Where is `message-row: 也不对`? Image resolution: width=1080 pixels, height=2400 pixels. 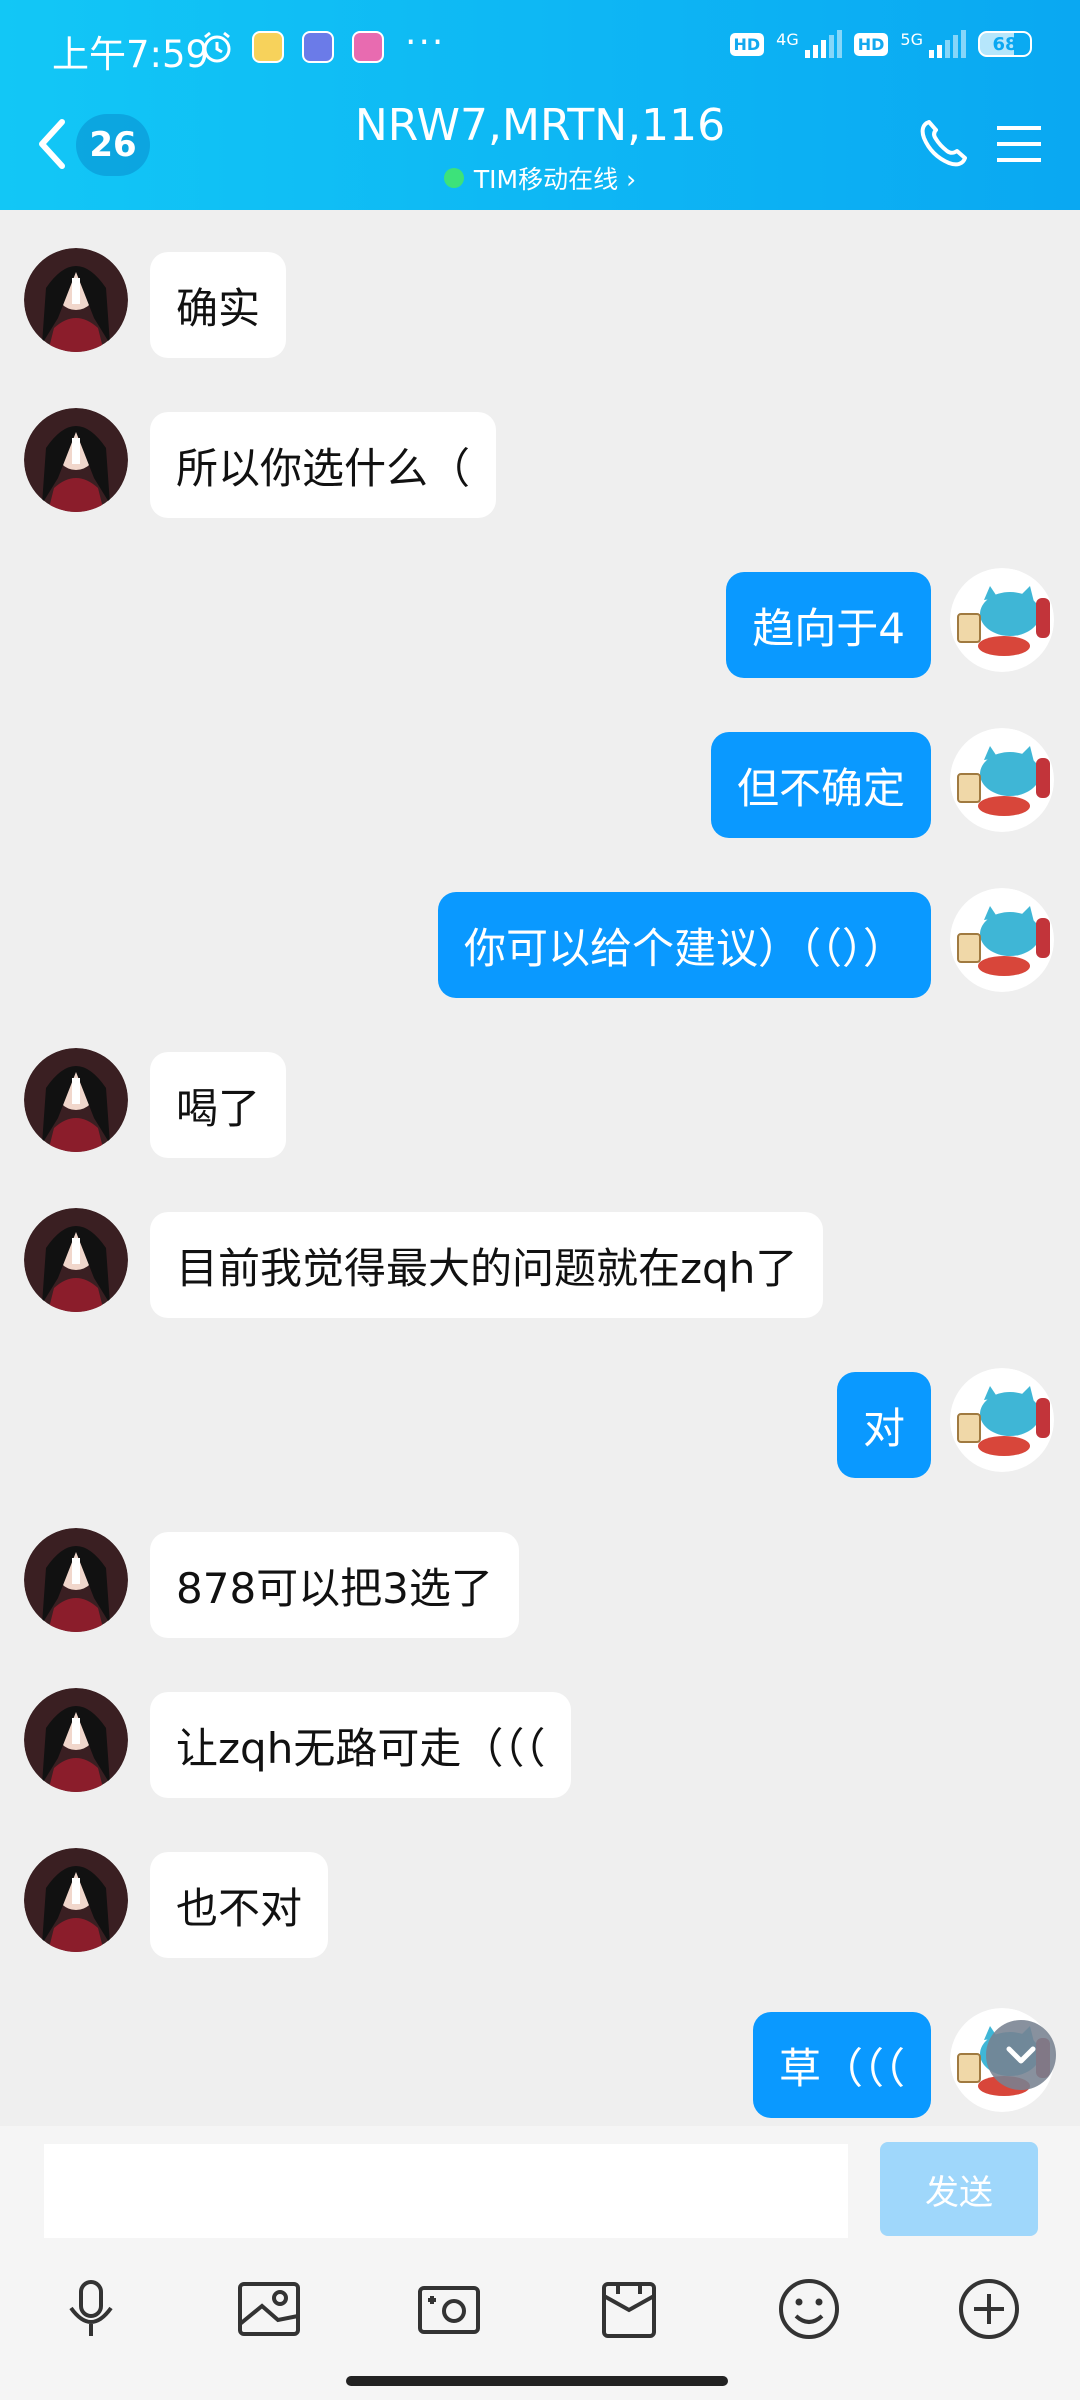
message-row: 也不对 is located at coordinates (540, 1903).